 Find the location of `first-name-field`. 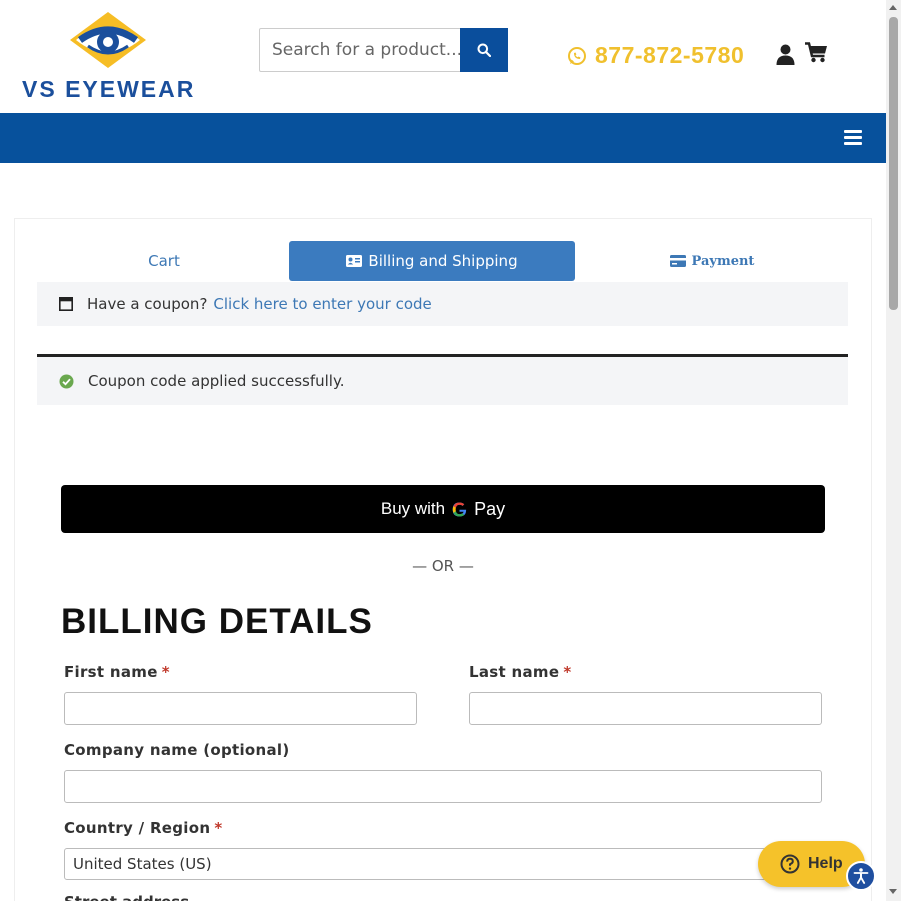

first-name-field is located at coordinates (240, 708).